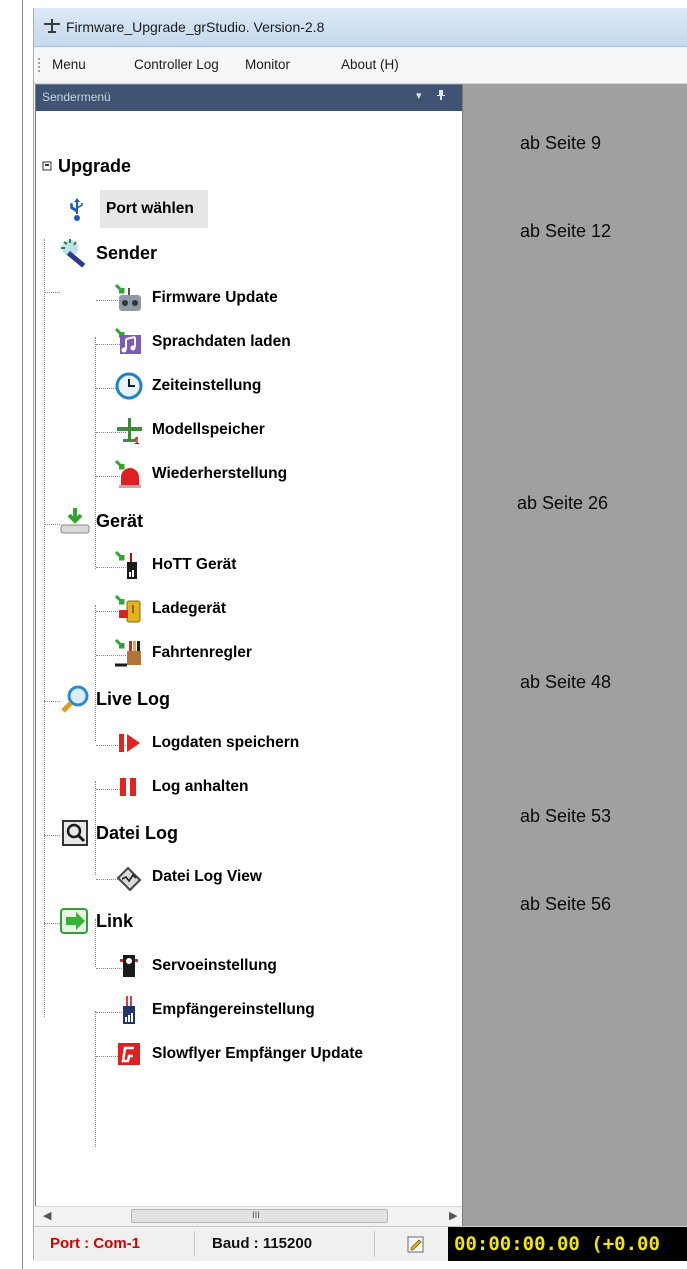 The image size is (687, 1269). What do you see at coordinates (137, 440) in the screenshot?
I see `svg-text: 1` at bounding box center [137, 440].